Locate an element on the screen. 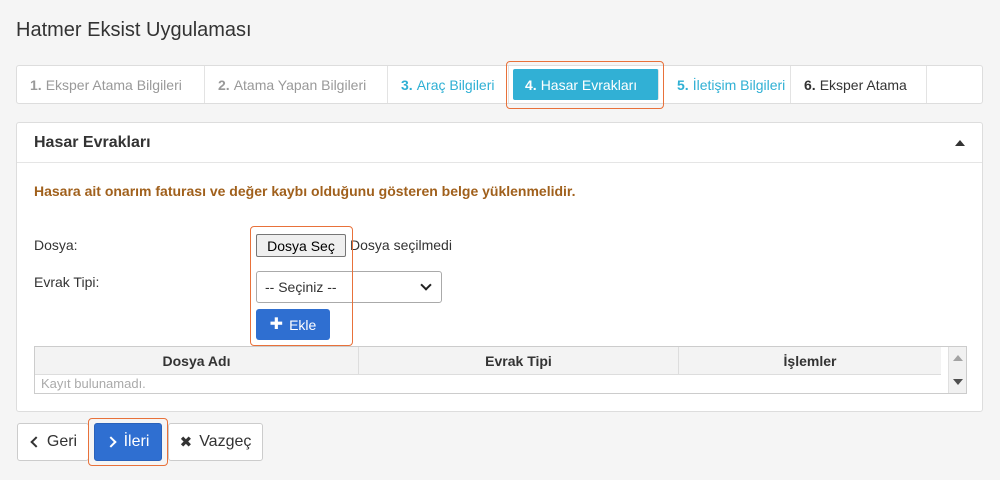  step-number: 1. is located at coordinates (36, 84).